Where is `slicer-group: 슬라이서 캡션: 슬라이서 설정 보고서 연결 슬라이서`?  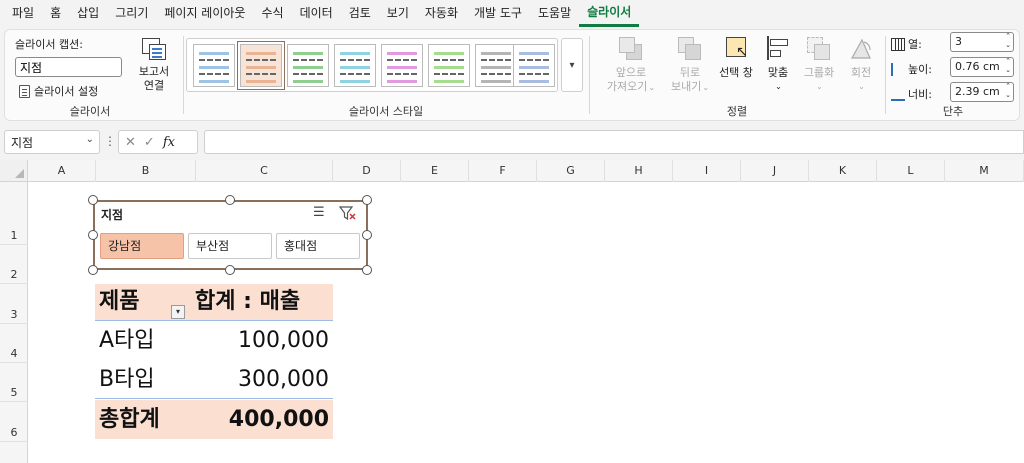 slicer-group: 슬라이서 캡션: 슬라이서 설정 보고서 연결 슬라이서 is located at coordinates (94, 76).